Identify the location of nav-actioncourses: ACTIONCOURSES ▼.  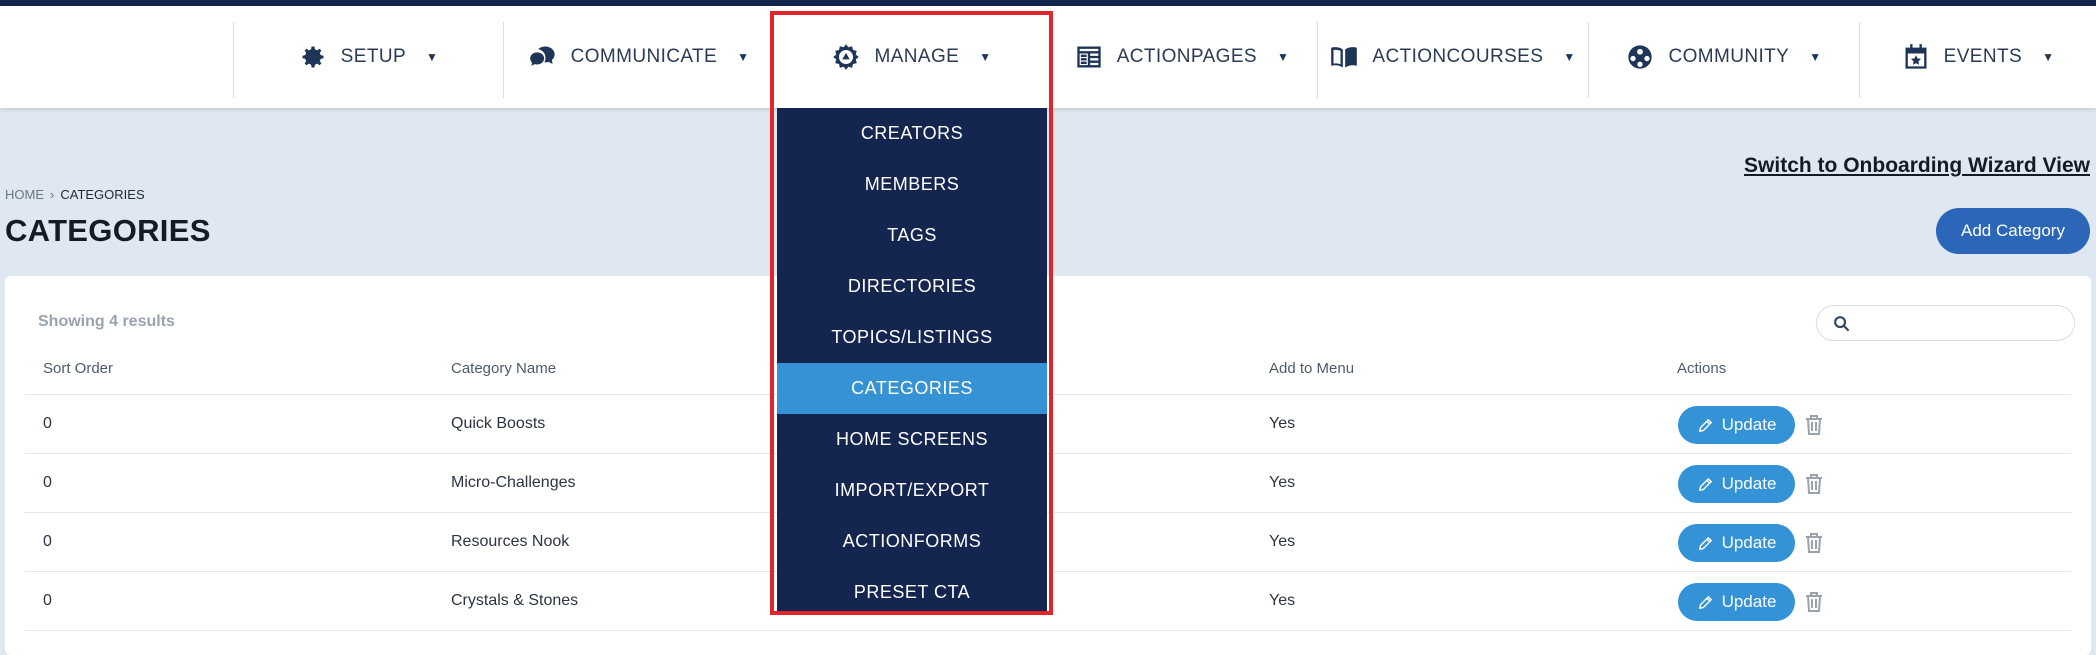
(1453, 57).